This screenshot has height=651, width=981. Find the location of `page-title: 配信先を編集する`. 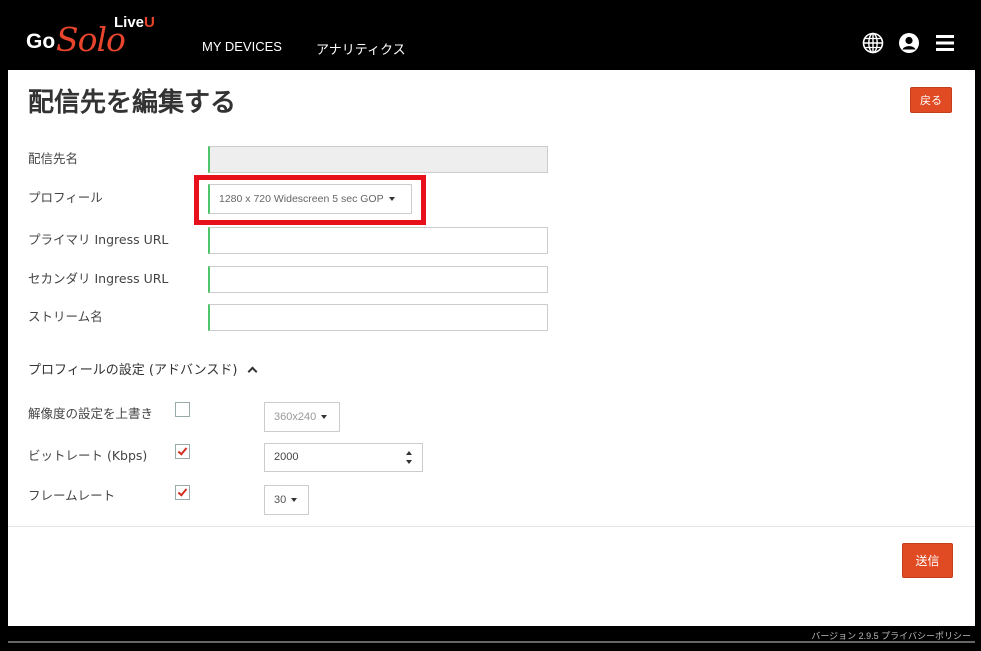

page-title: 配信先を編集する is located at coordinates (132, 103).